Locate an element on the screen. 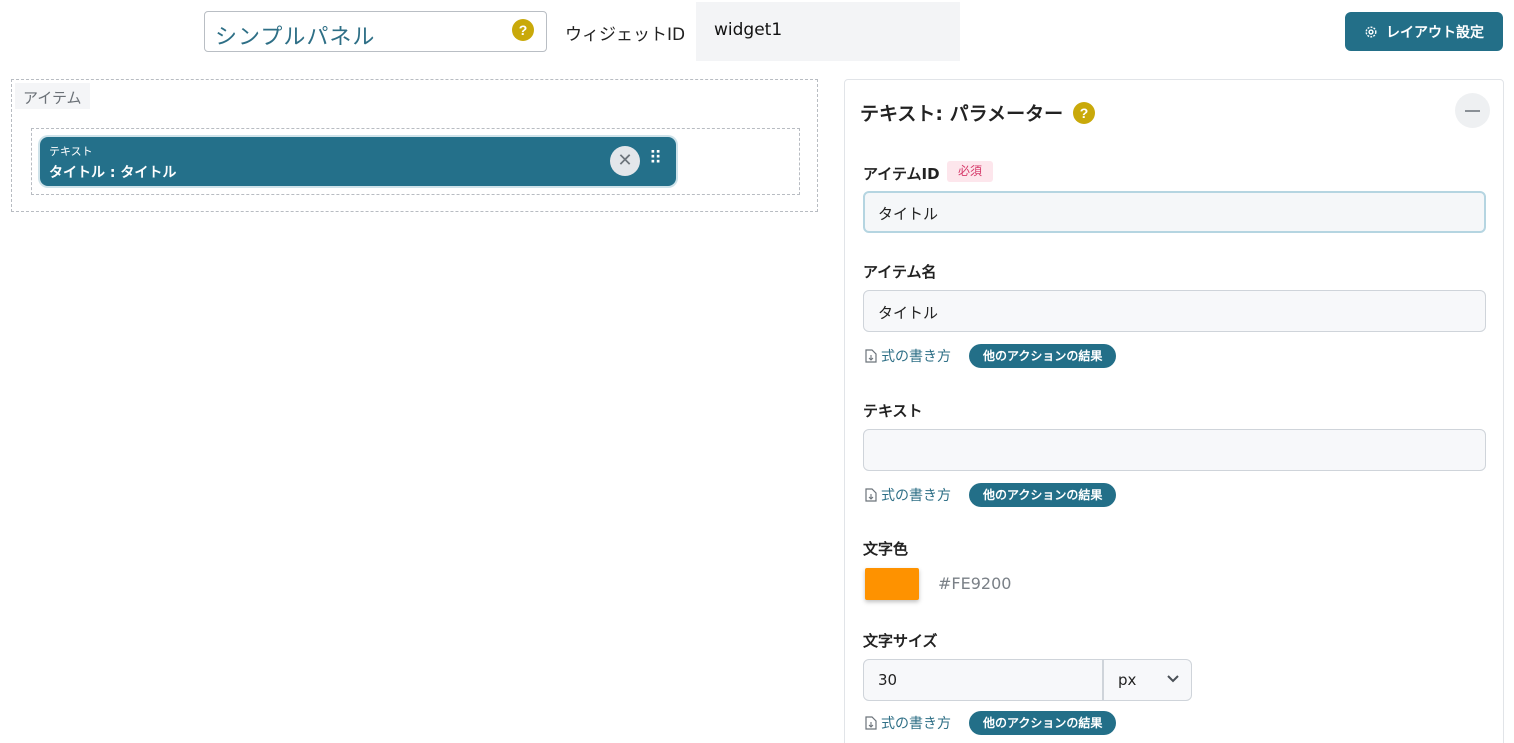 Image resolution: width=1514 pixels, height=743 pixels. text-formula-row: 式の書き方 他のアクションの結果 is located at coordinates (991, 495).